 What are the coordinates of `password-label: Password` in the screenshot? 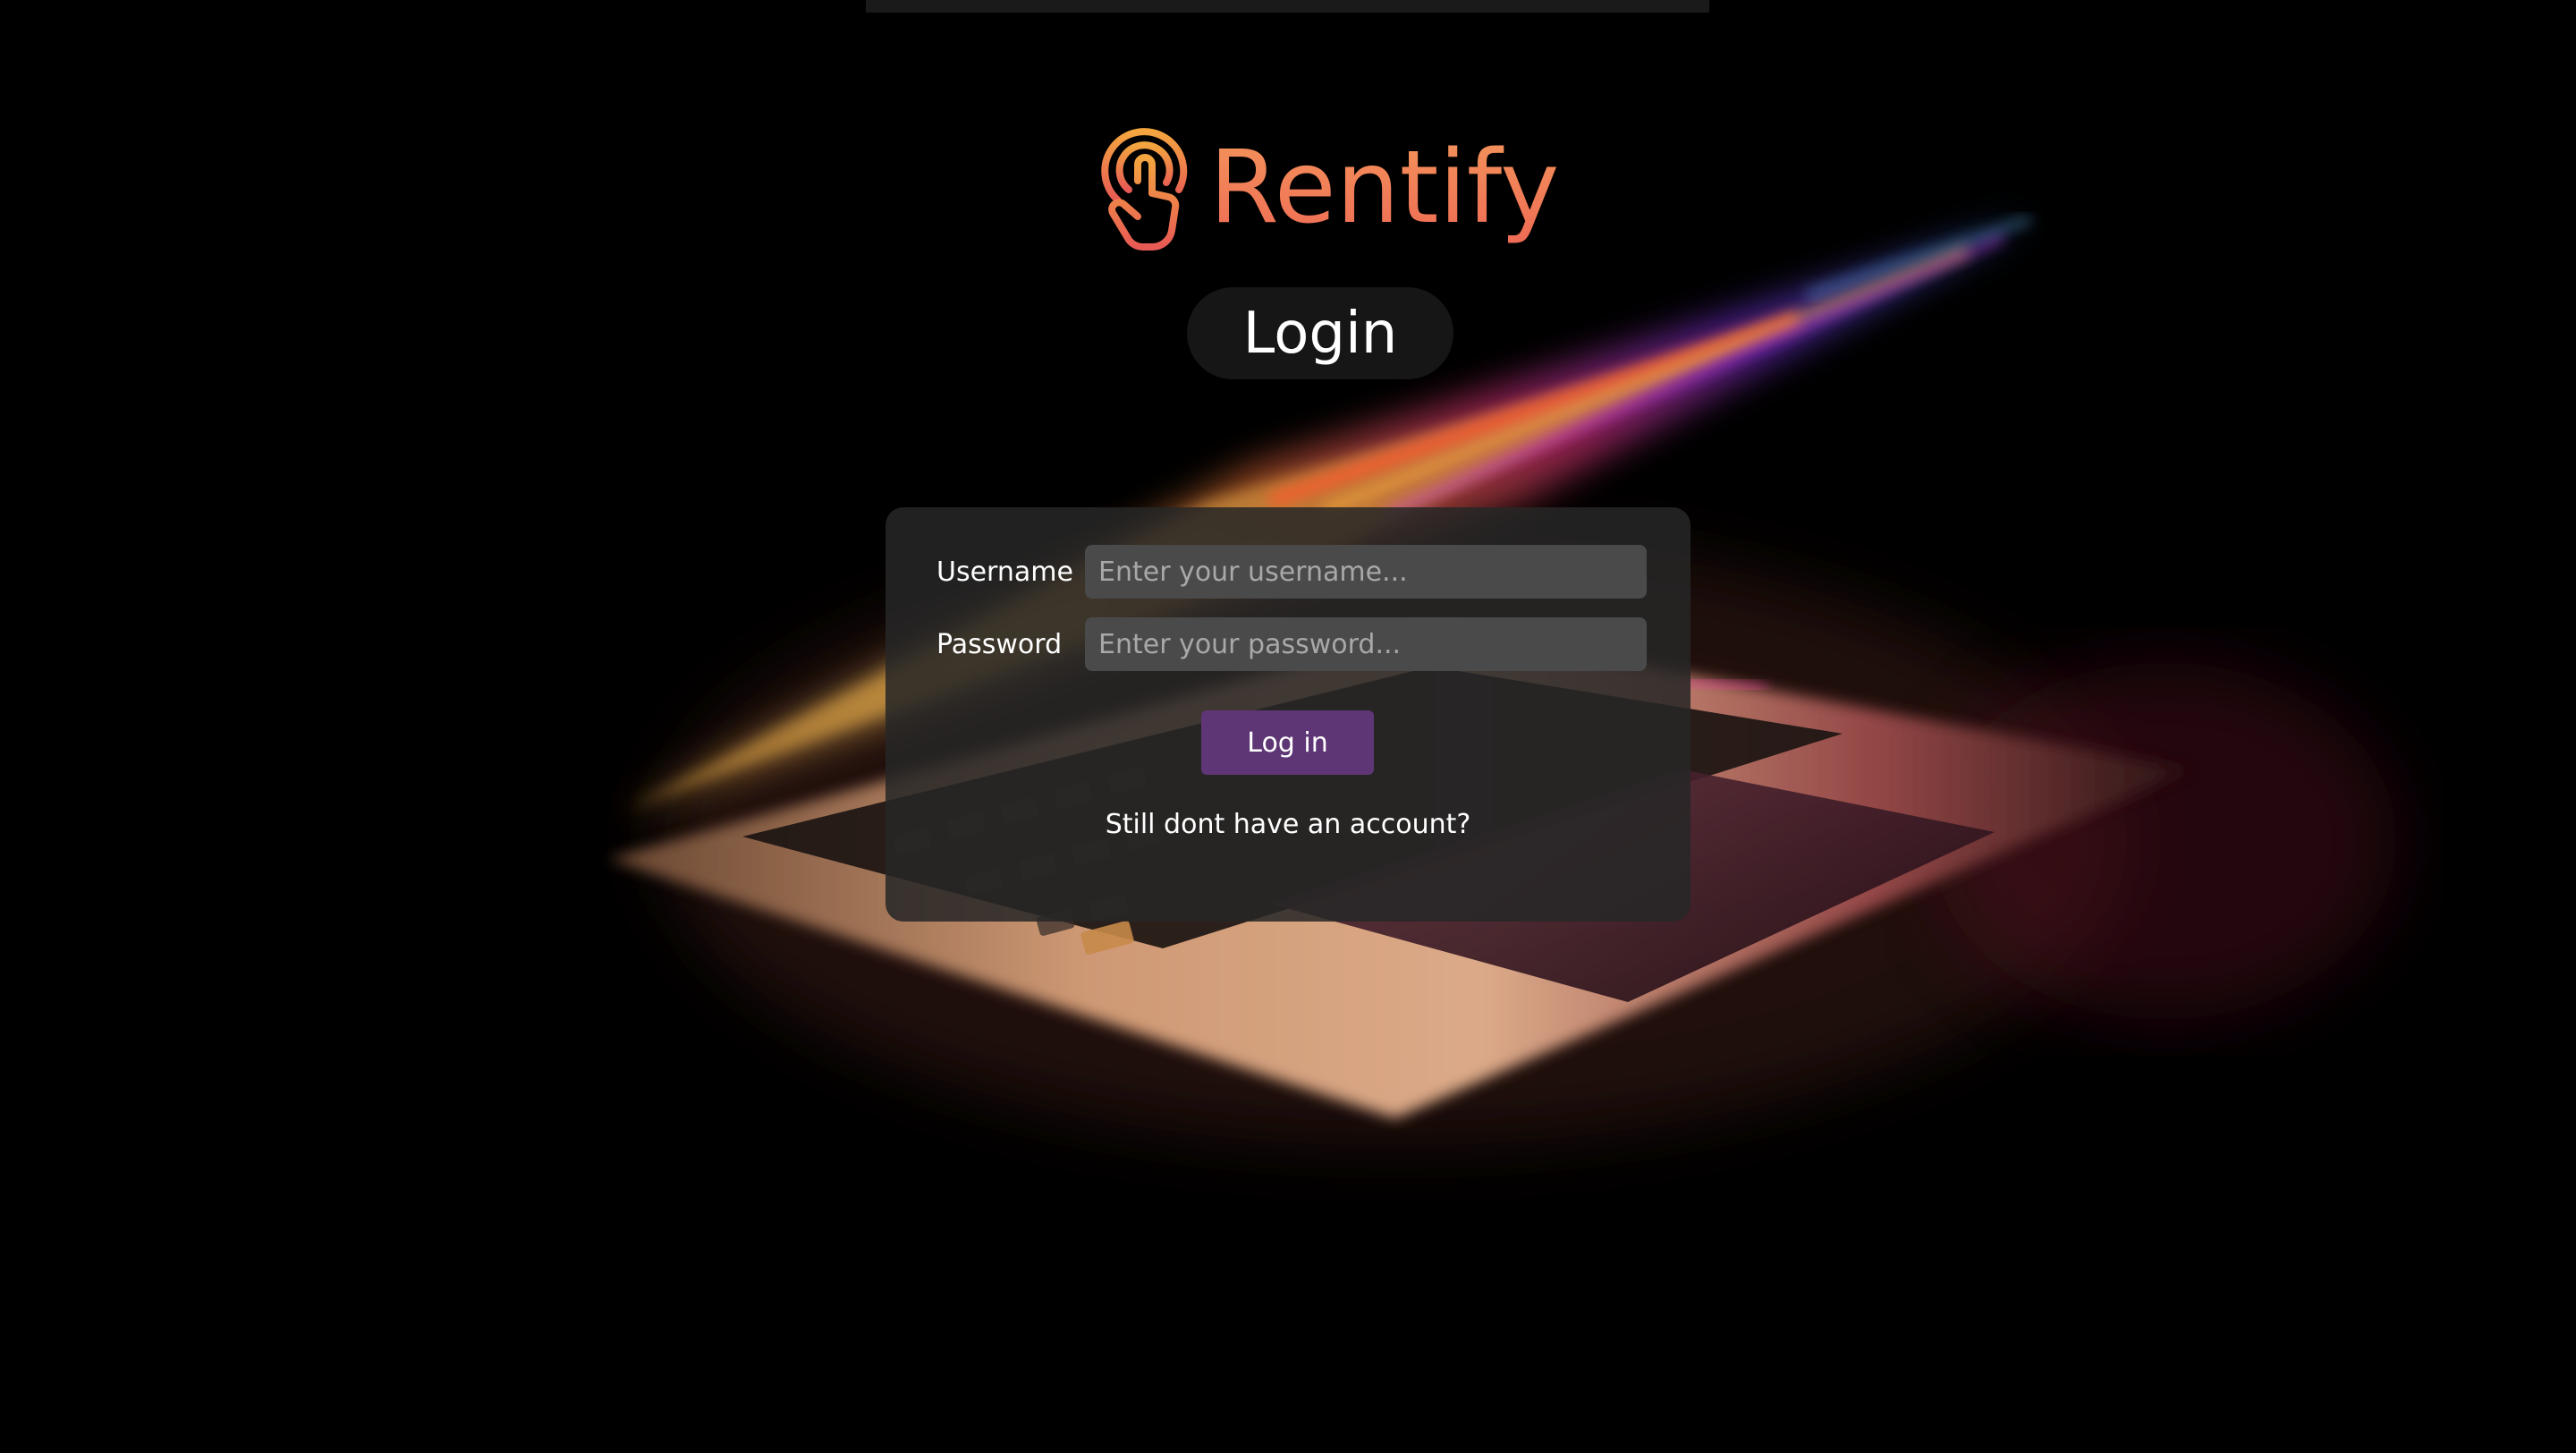 It's located at (999, 644).